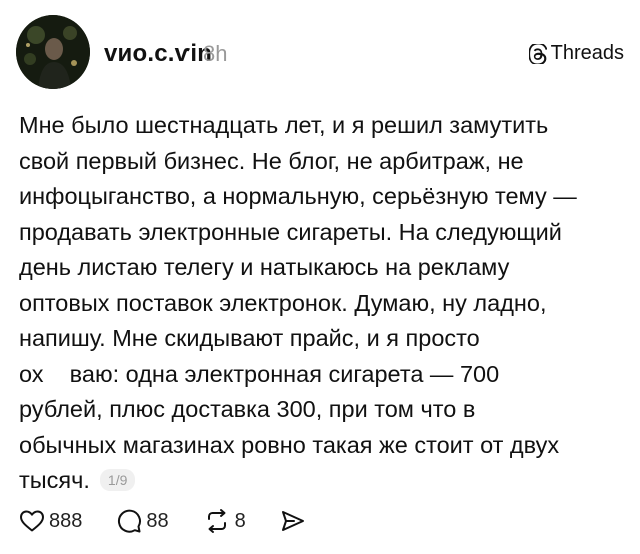 The height and width of the screenshot is (554, 640). I want to click on share-button, so click(293, 521).